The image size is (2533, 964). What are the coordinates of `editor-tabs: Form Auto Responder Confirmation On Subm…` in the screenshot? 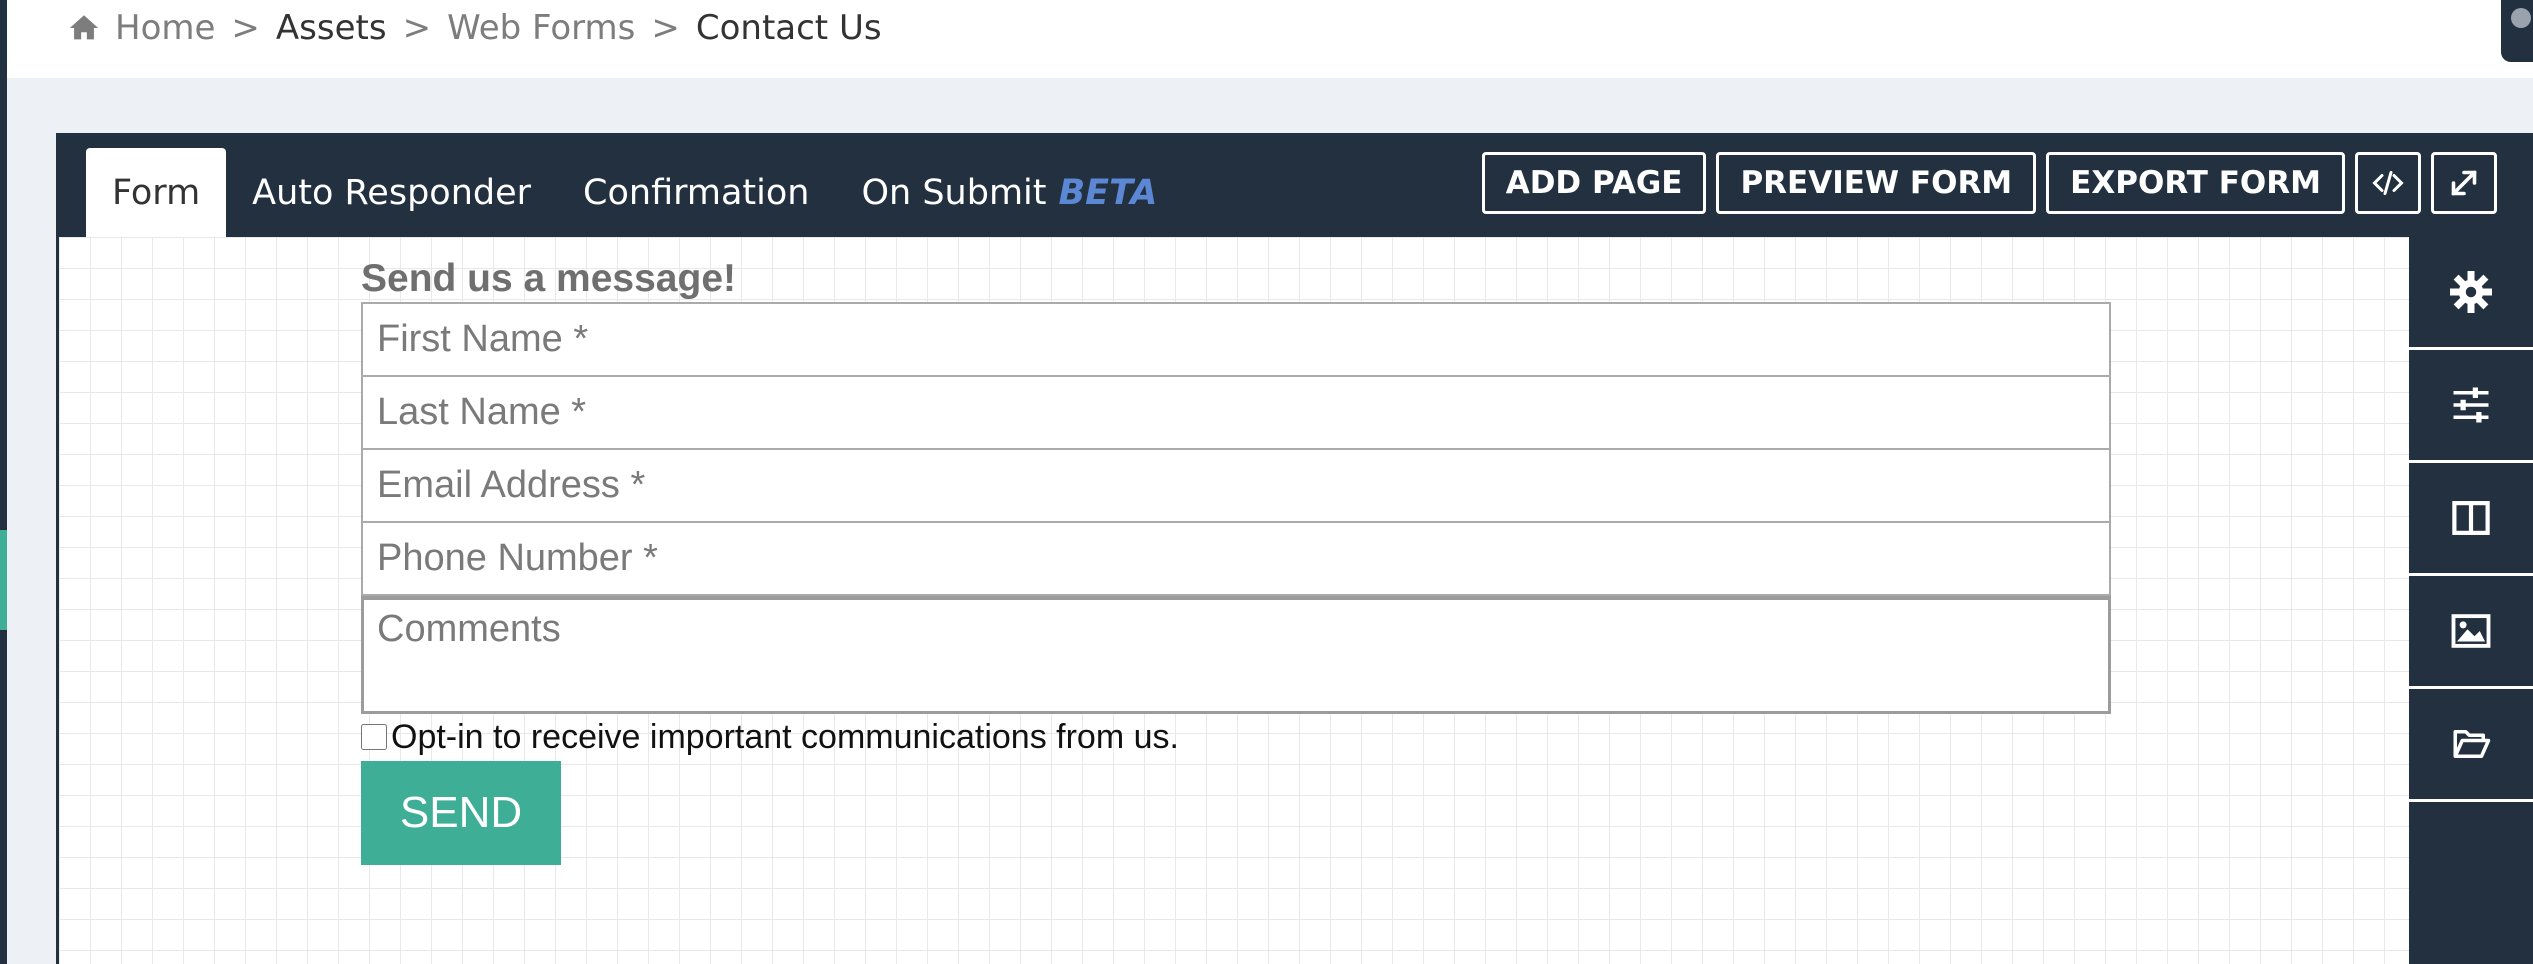 It's located at (634, 192).